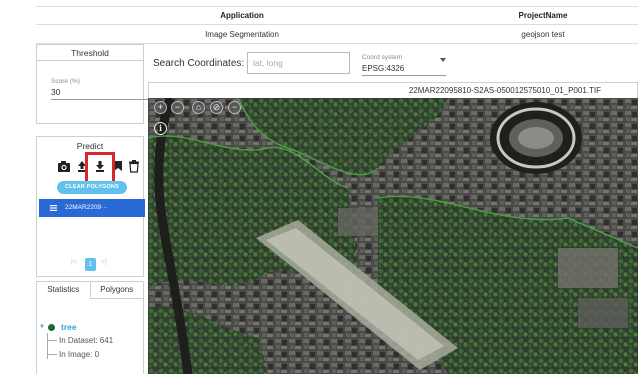 The image size is (638, 374). I want to click on tree-connector, so click(53, 346).